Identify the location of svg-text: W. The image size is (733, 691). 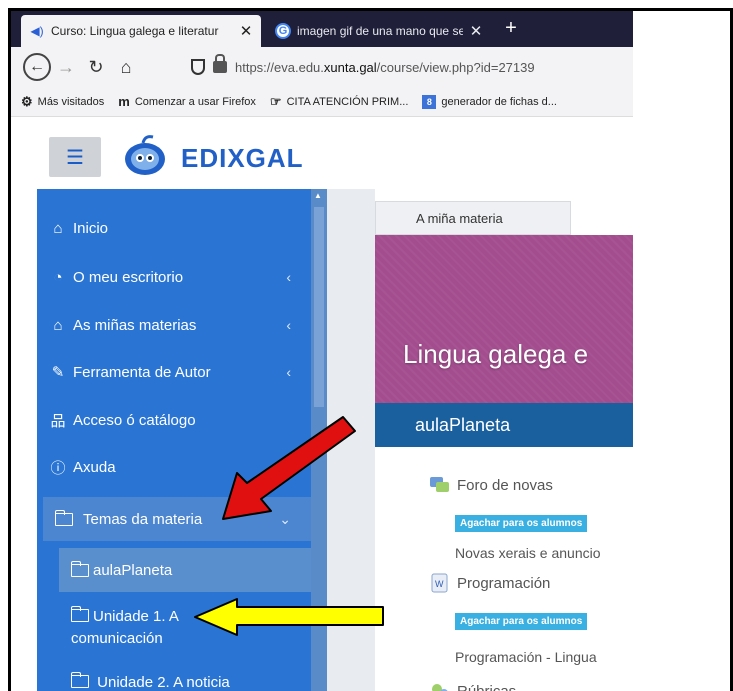
(439, 584).